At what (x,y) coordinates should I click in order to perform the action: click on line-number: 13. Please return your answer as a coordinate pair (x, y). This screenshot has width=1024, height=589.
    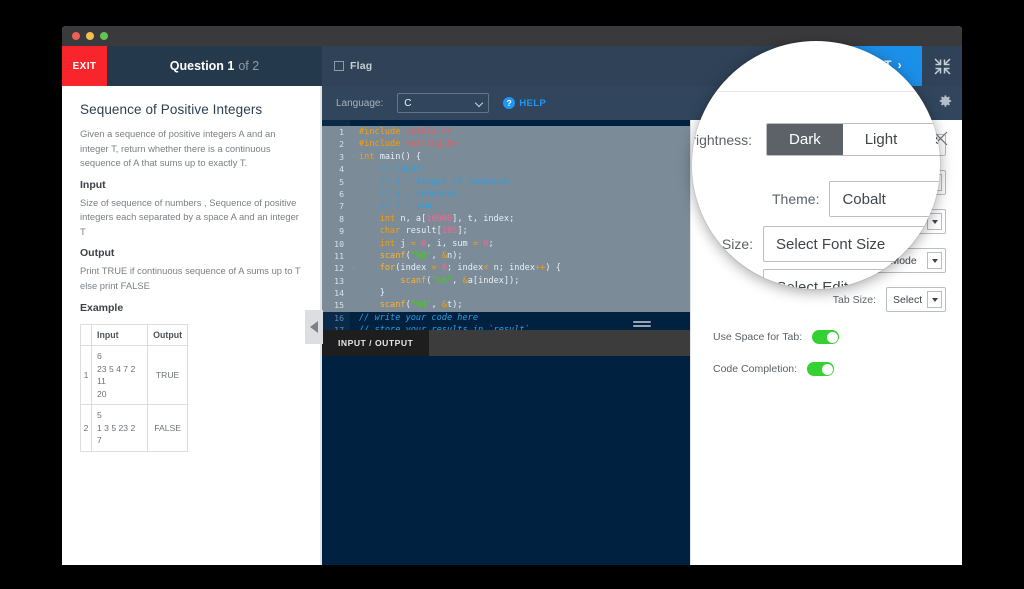
    Looking at the image, I should click on (339, 280).